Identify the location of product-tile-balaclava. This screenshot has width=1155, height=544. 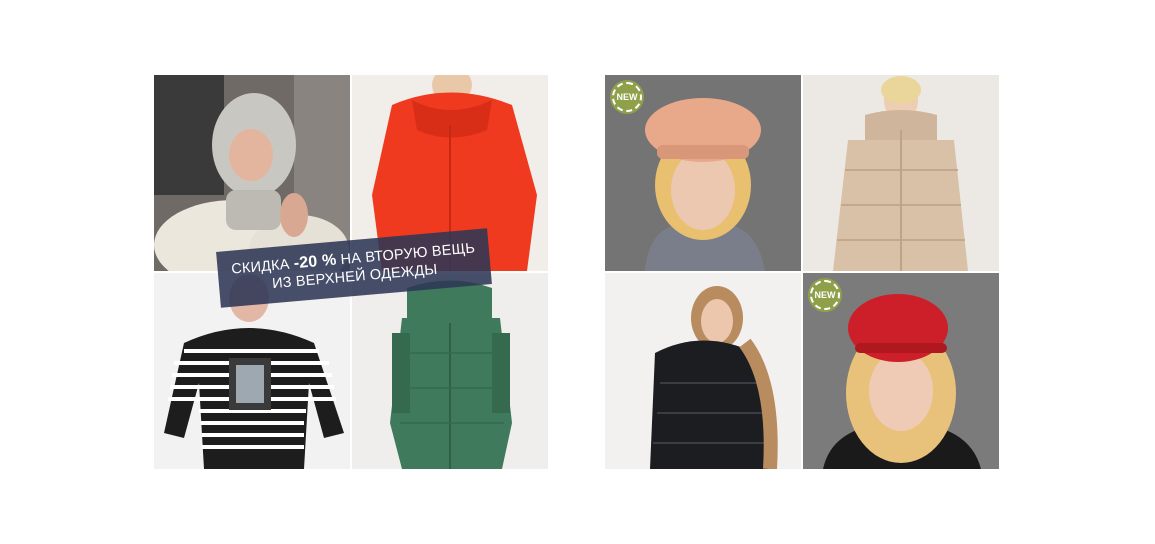
(252, 173).